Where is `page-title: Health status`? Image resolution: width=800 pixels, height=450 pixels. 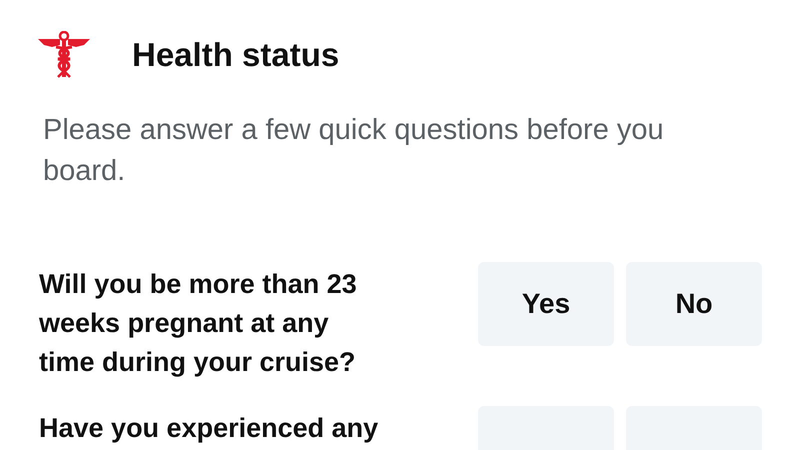
page-title: Health status is located at coordinates (236, 55).